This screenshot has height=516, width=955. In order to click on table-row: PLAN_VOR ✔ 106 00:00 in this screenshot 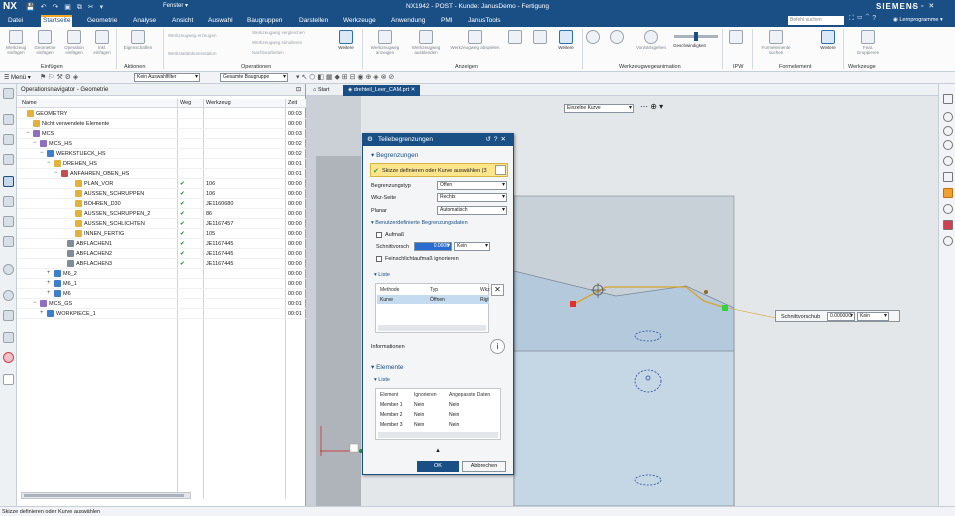, I will do `click(161, 184)`.